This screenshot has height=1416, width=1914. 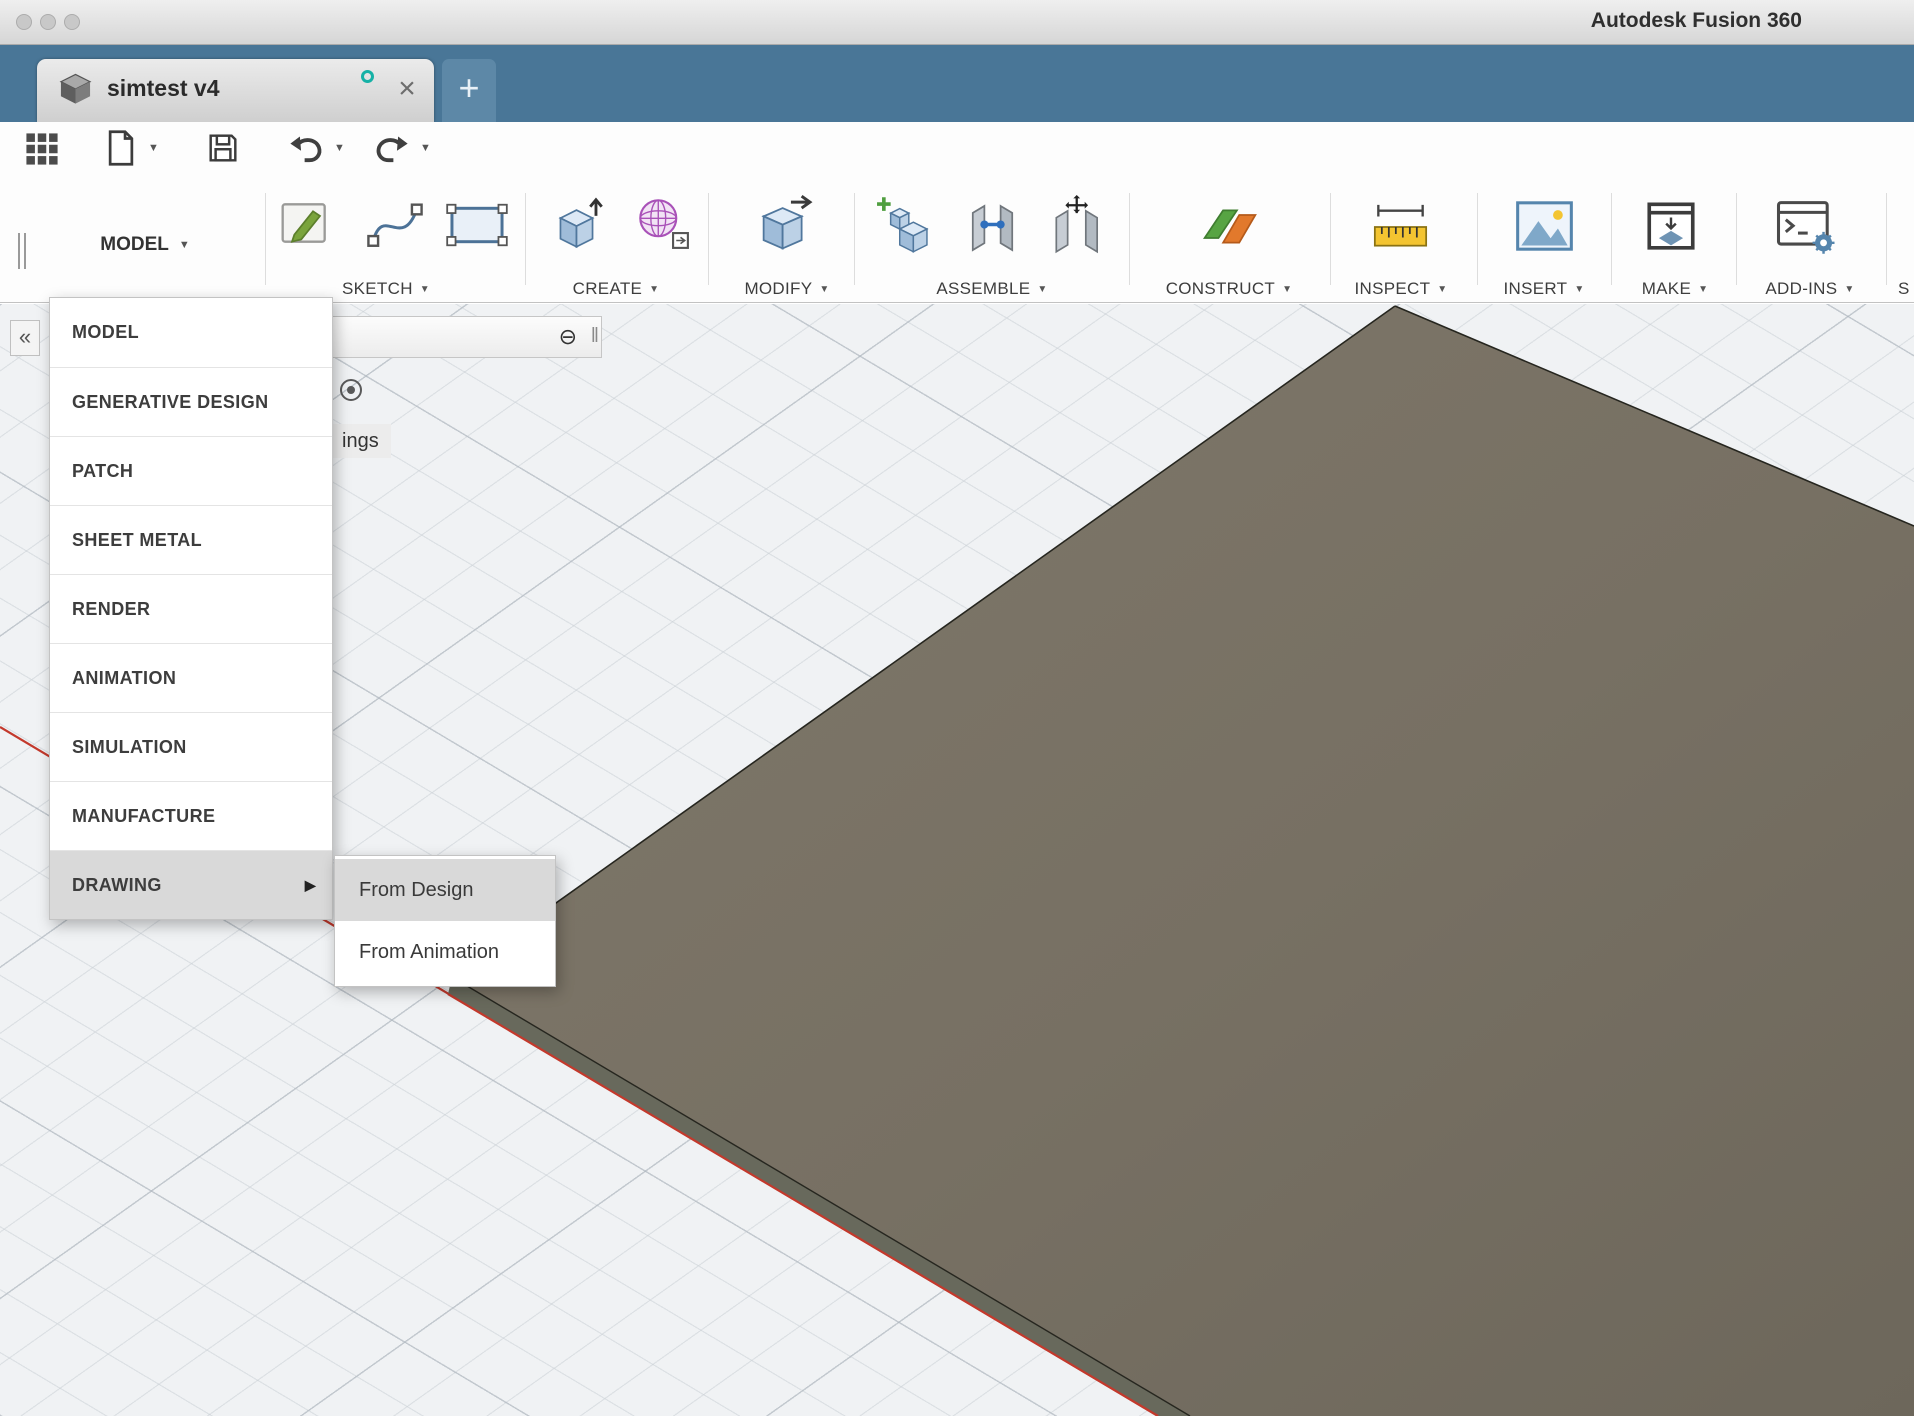 I want to click on submenu-item-from-animation: From Animation, so click(x=445, y=952).